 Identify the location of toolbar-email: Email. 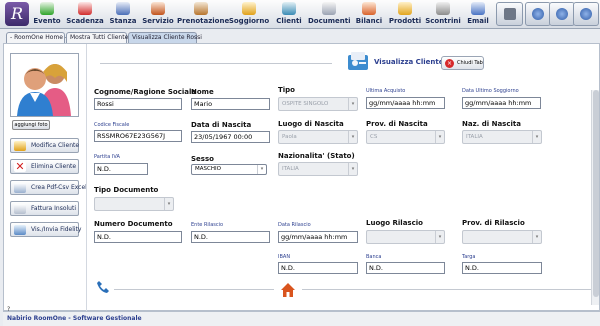
(478, 14).